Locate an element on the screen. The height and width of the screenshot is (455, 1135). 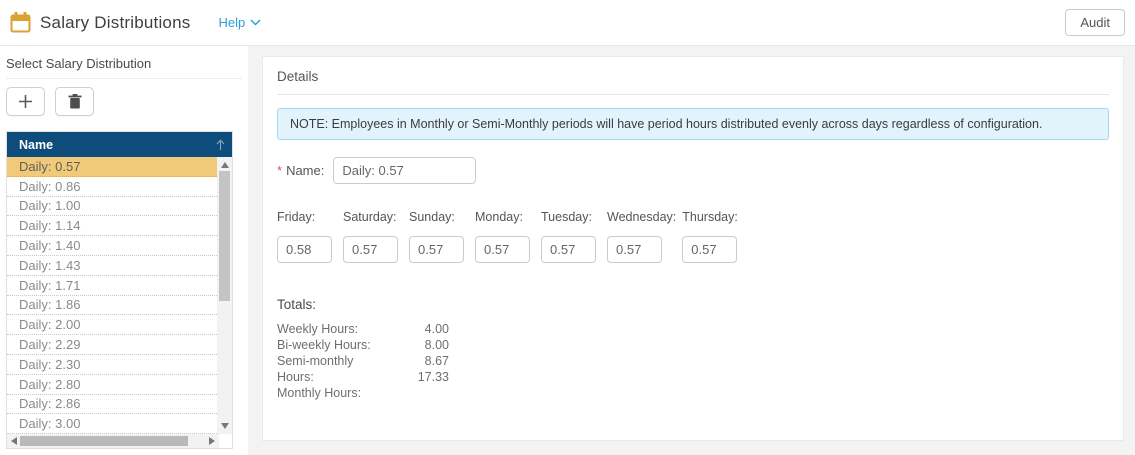
day-column: Monday: is located at coordinates (508, 236).